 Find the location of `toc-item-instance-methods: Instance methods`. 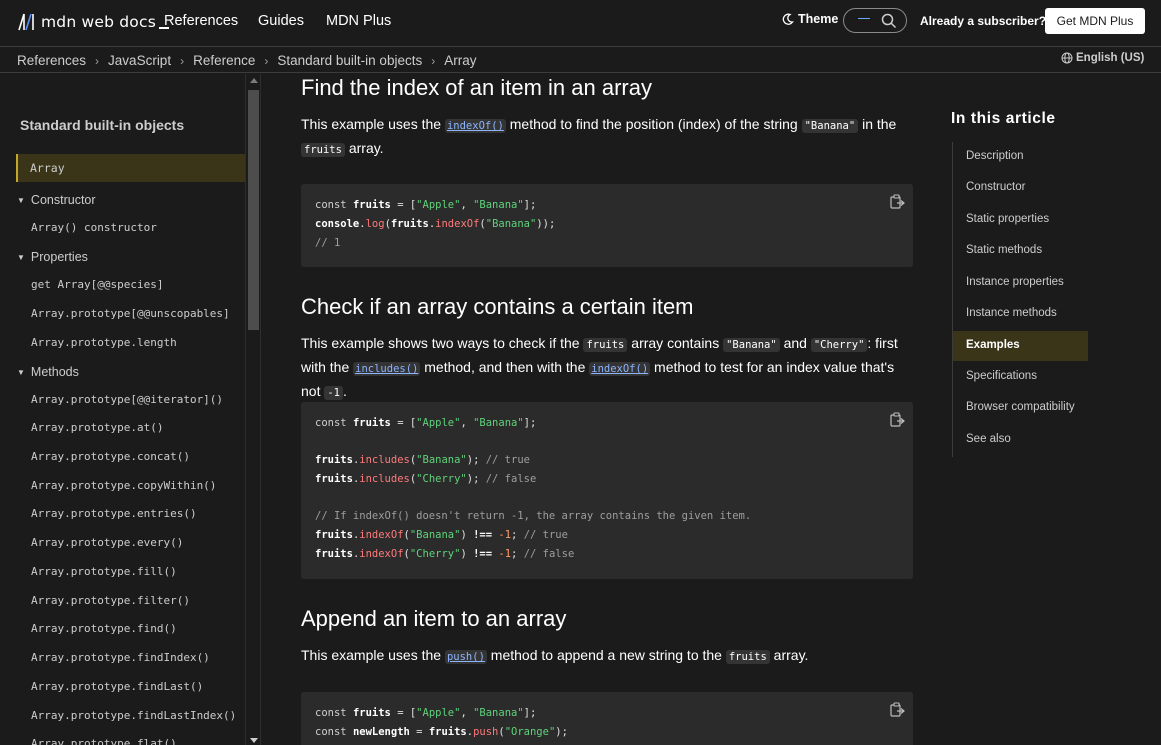

toc-item-instance-methods: Instance methods is located at coordinates (1011, 313).